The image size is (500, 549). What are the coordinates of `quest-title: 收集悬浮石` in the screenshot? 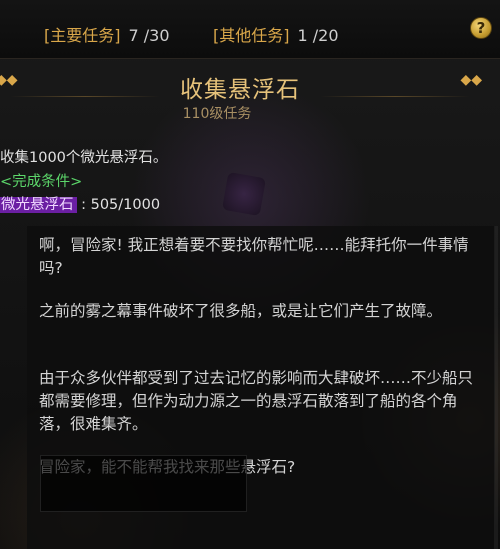 It's located at (240, 90).